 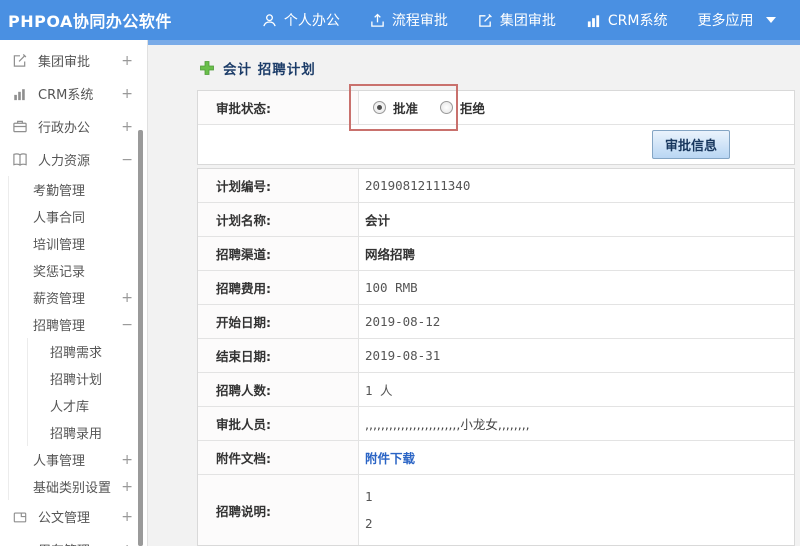 I want to click on sidebar-item-recruit-mgmt: 招聘管理 −, so click(x=78, y=324).